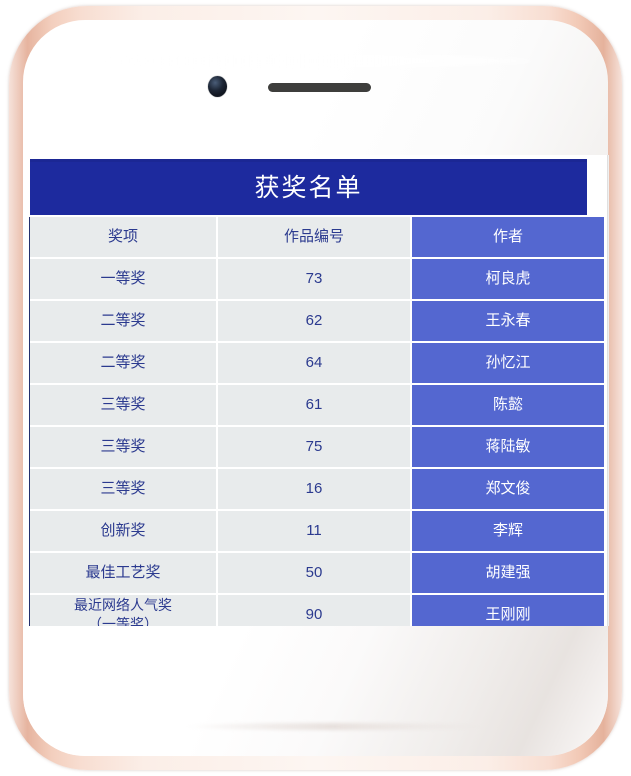 This screenshot has height=776, width=631. I want to click on cell-author: 胡建强, so click(508, 574).